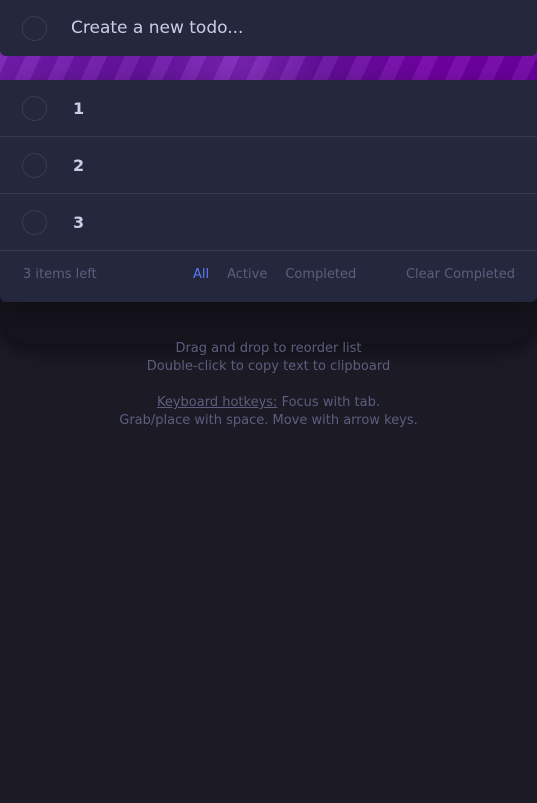  I want to click on todo-text: 2, so click(79, 165).